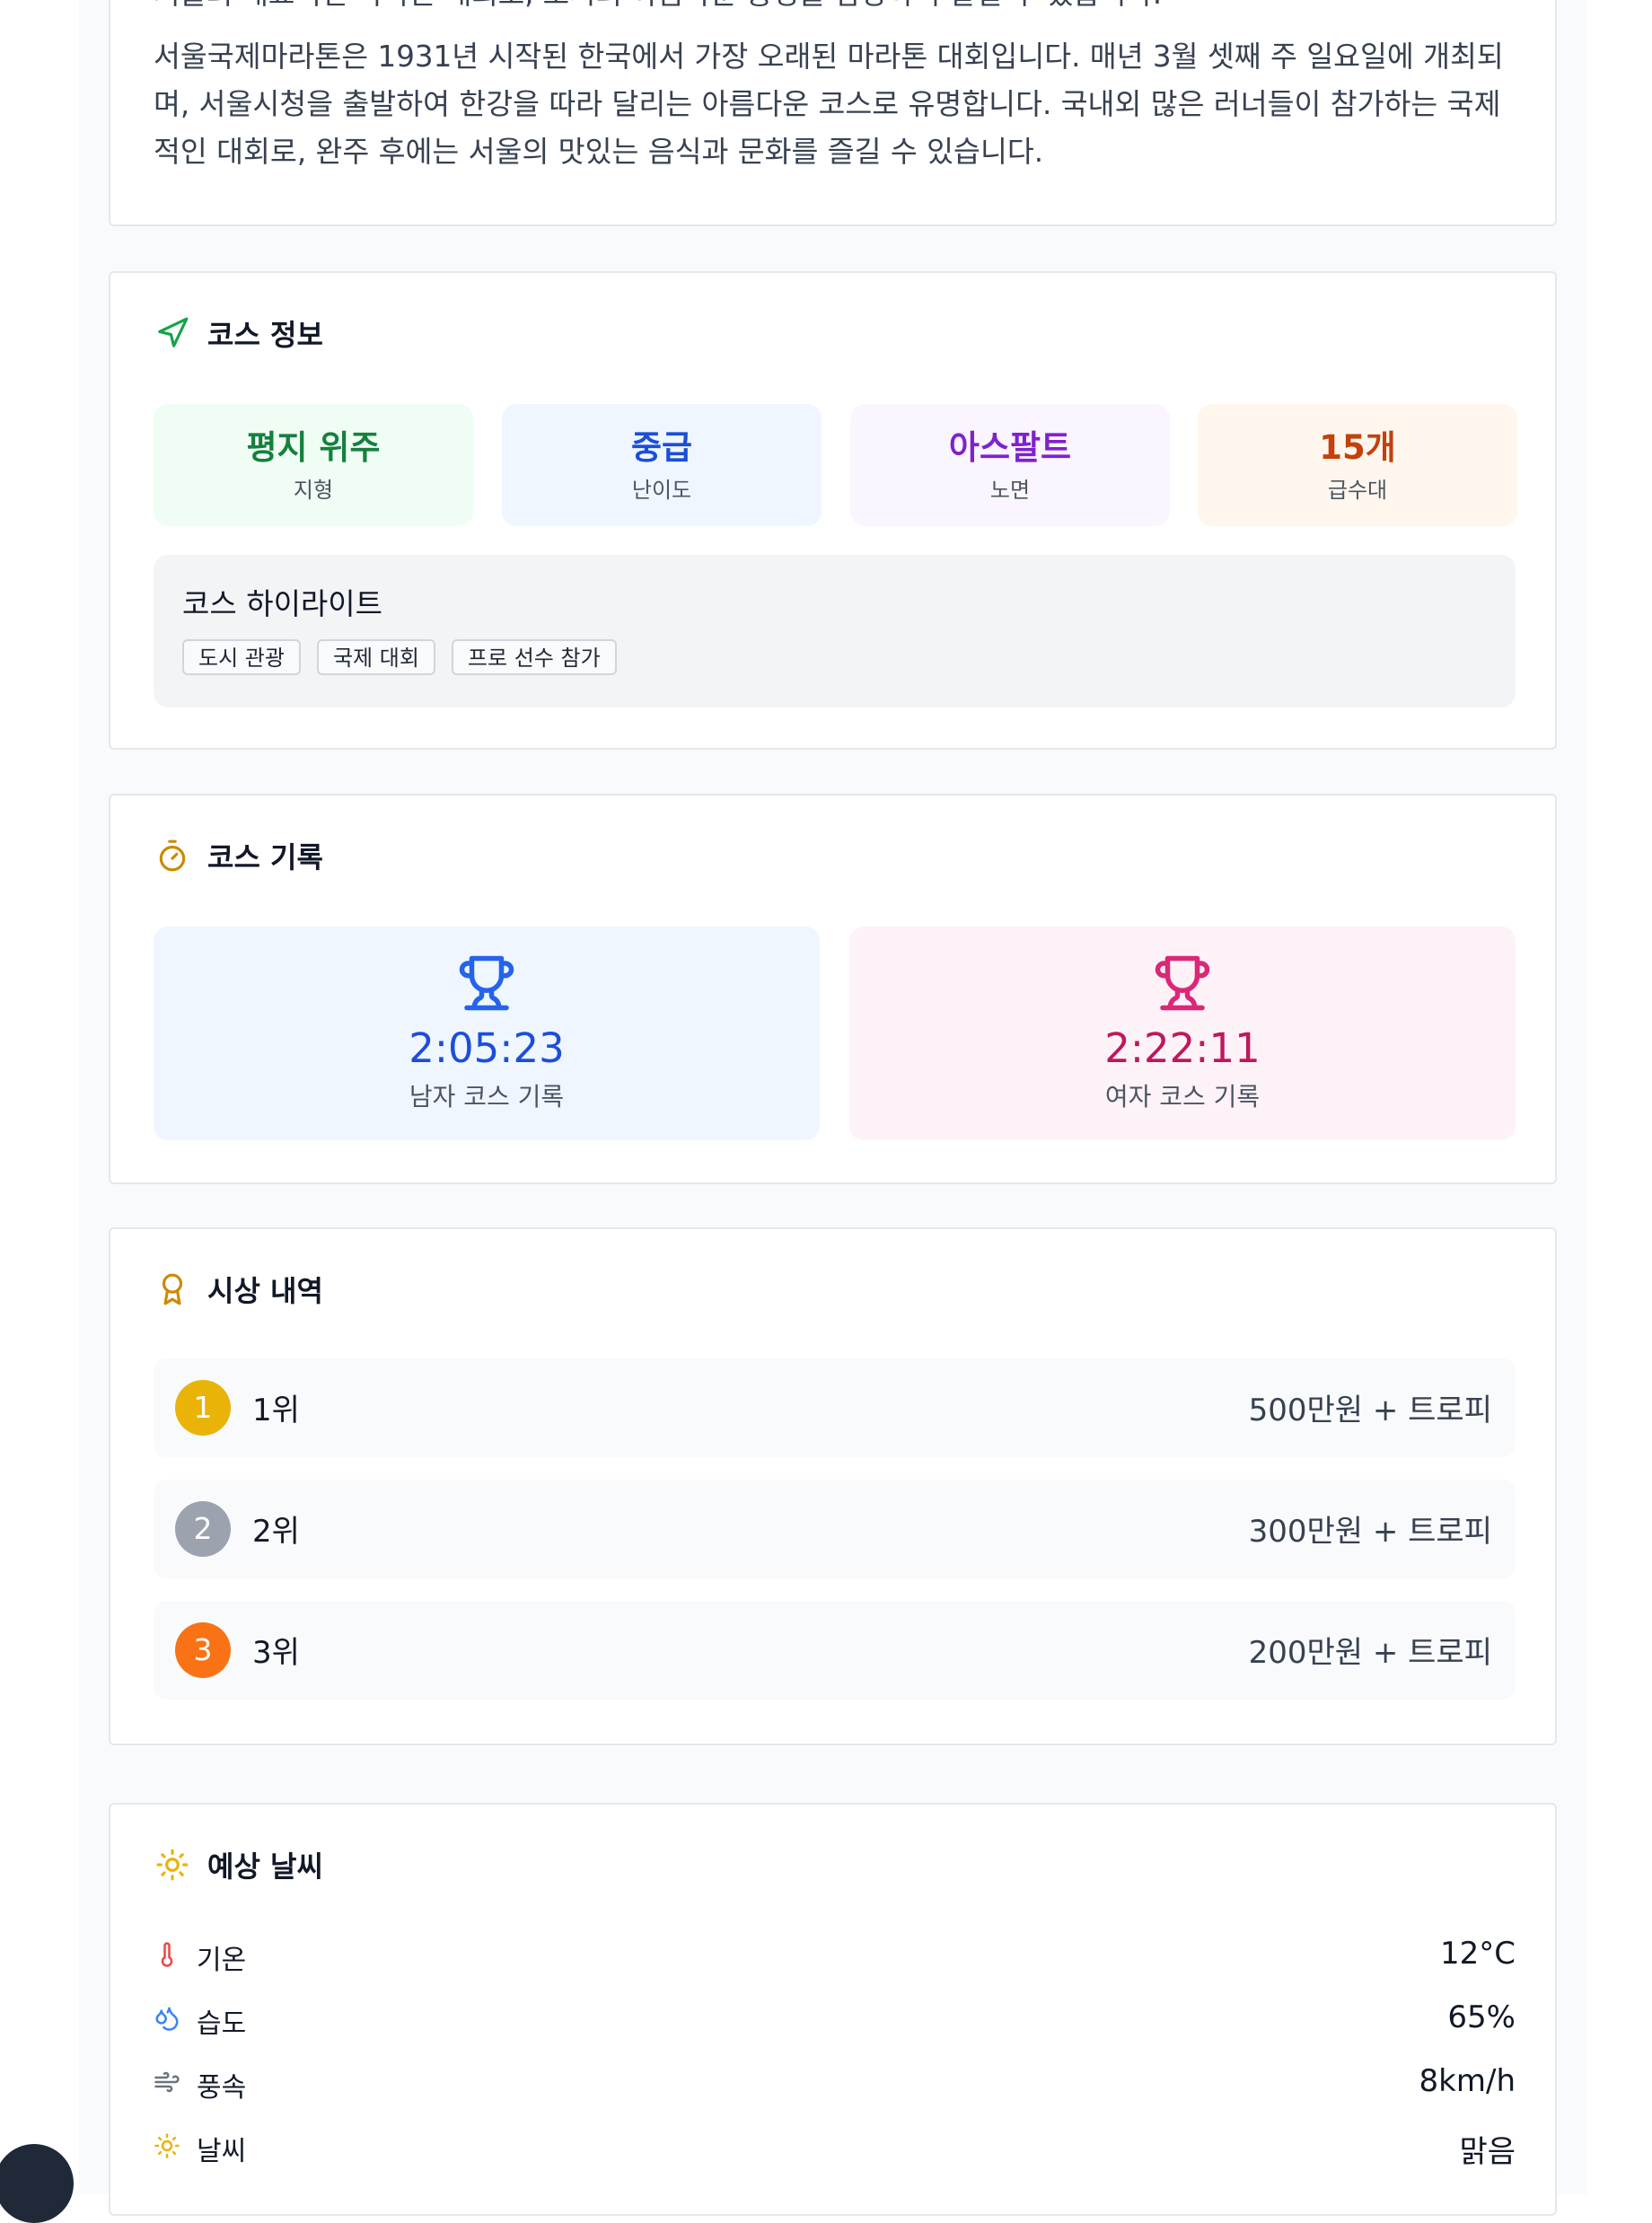  I want to click on course-highlights: 코스 하이라이트 도시 관광 국제 대회 프로 선수 참가, so click(835, 631).